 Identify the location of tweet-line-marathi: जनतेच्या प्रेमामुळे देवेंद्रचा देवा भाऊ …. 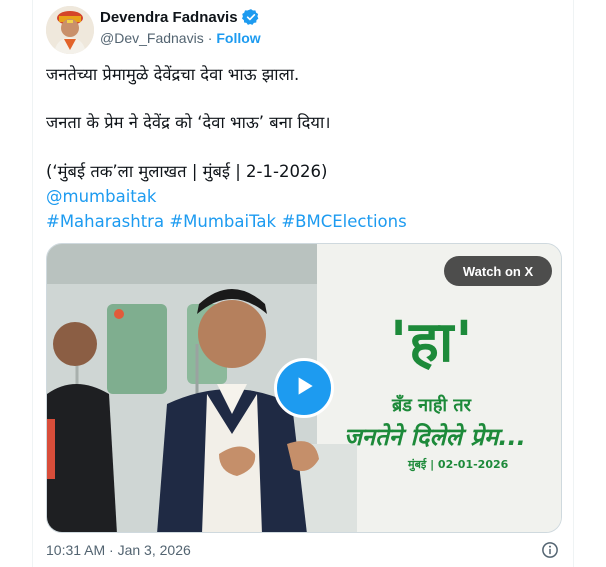
(173, 74).